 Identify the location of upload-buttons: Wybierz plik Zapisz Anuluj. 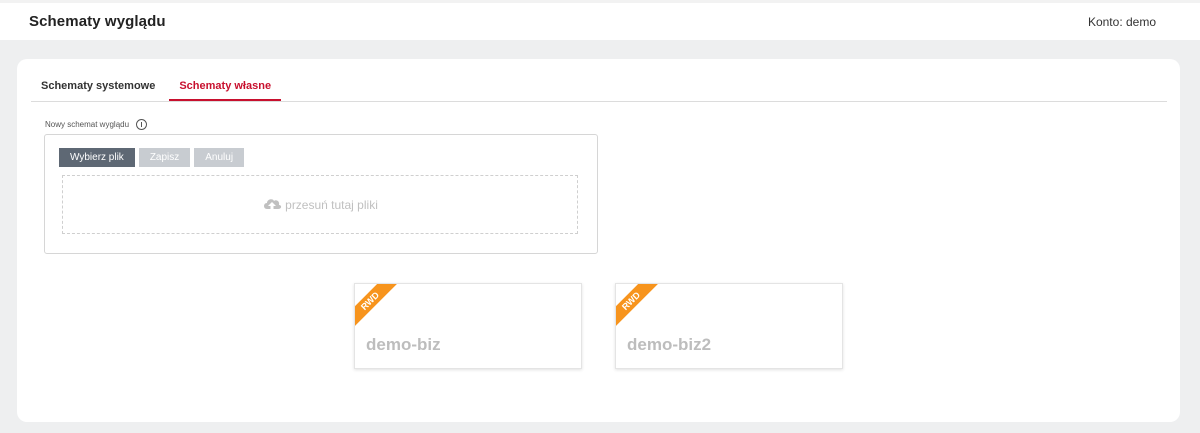
(152, 157).